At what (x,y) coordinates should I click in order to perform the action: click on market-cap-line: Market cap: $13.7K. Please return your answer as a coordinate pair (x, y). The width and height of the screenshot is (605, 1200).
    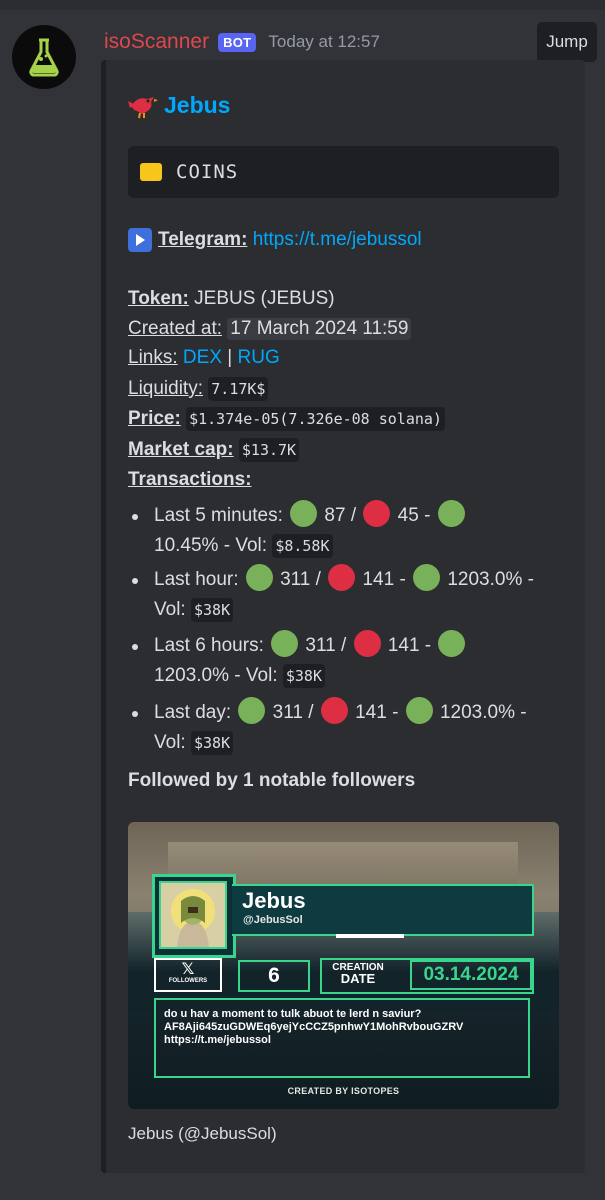
    Looking at the image, I should click on (214, 450).